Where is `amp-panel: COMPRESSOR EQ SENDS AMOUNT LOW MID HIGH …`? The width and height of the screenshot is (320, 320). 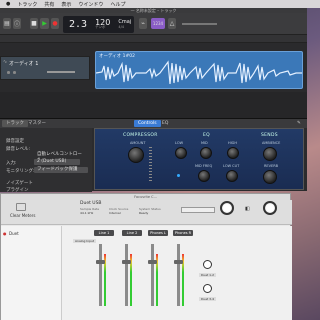
amp-panel: COMPRESSOR EQ SENDS AMOUNT LOW MID HIGH … is located at coordinates (199, 159).